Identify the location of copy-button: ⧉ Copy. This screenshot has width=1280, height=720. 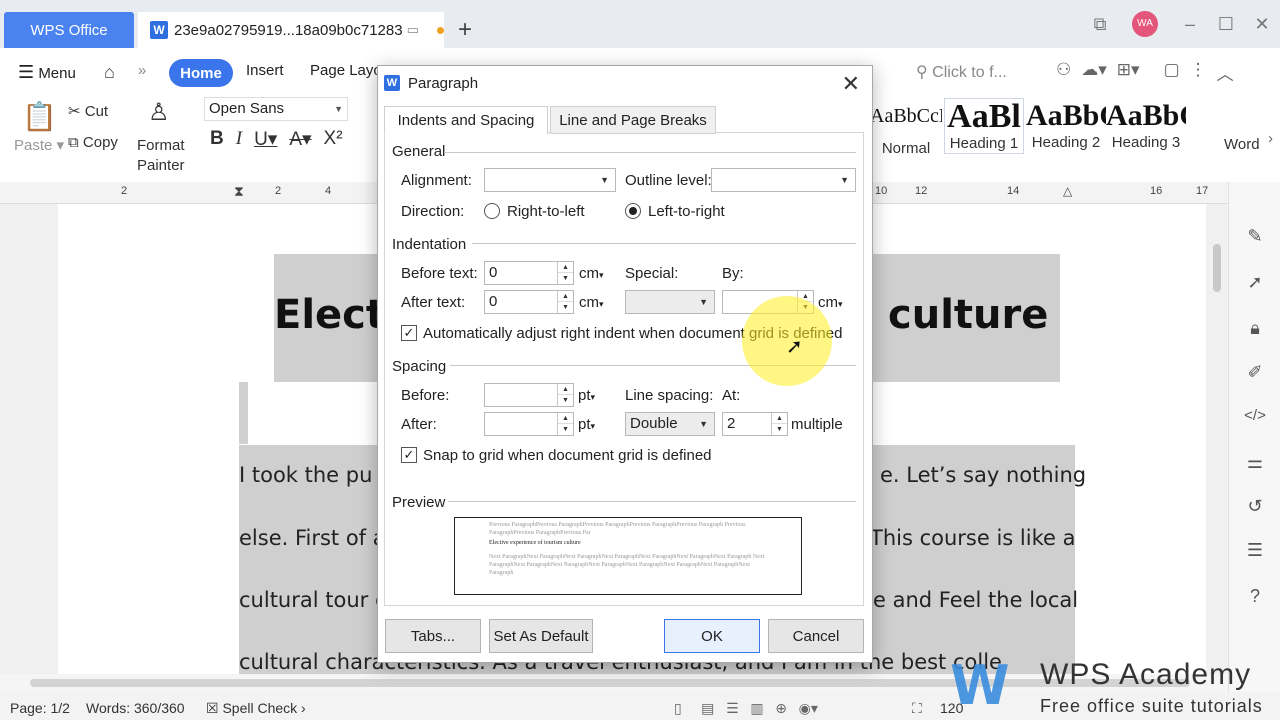
(93, 142).